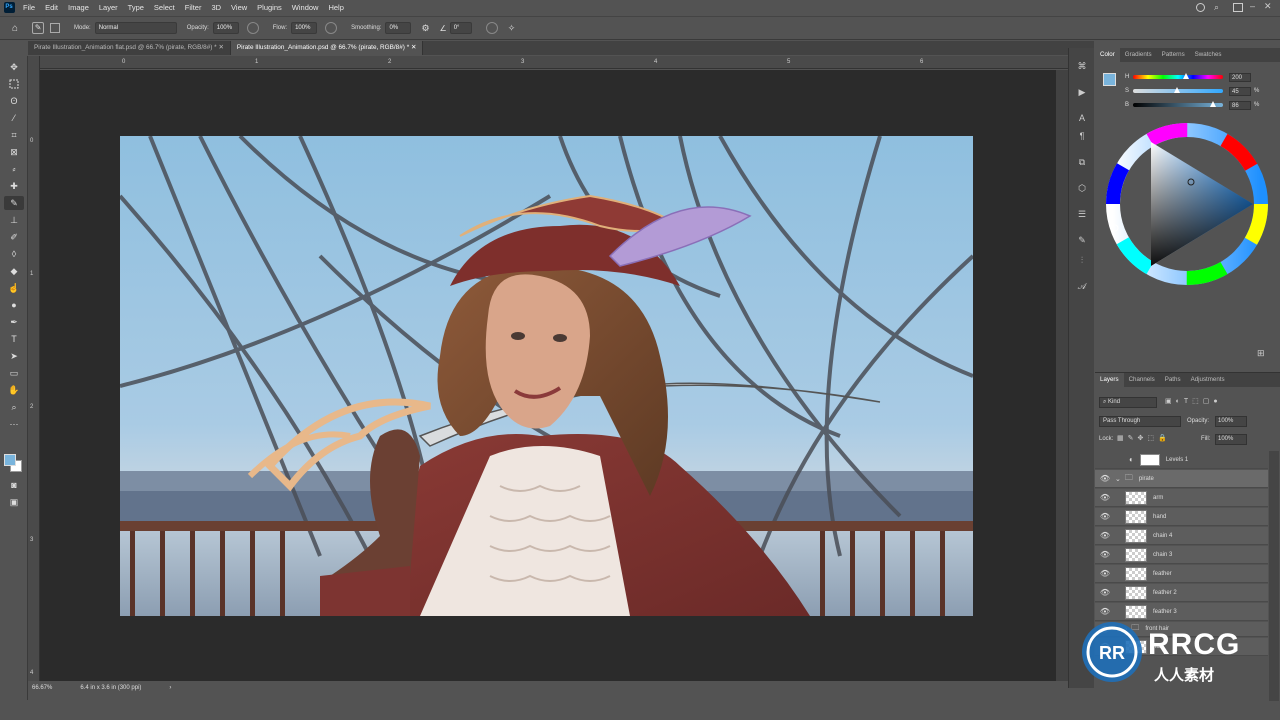  I want to click on screen-mode-icon: ▣, so click(14, 502).